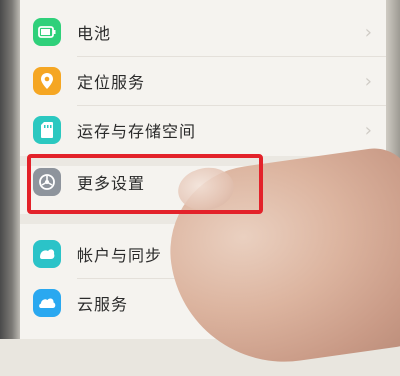 The width and height of the screenshot is (400, 376). I want to click on settings-item-label: 帐户与同步, so click(120, 255).